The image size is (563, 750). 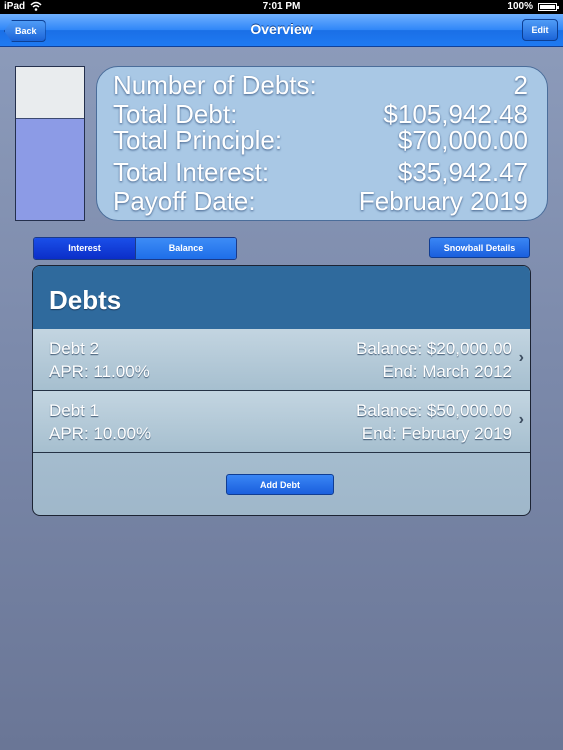 I want to click on battery-icon, so click(x=548, y=7).